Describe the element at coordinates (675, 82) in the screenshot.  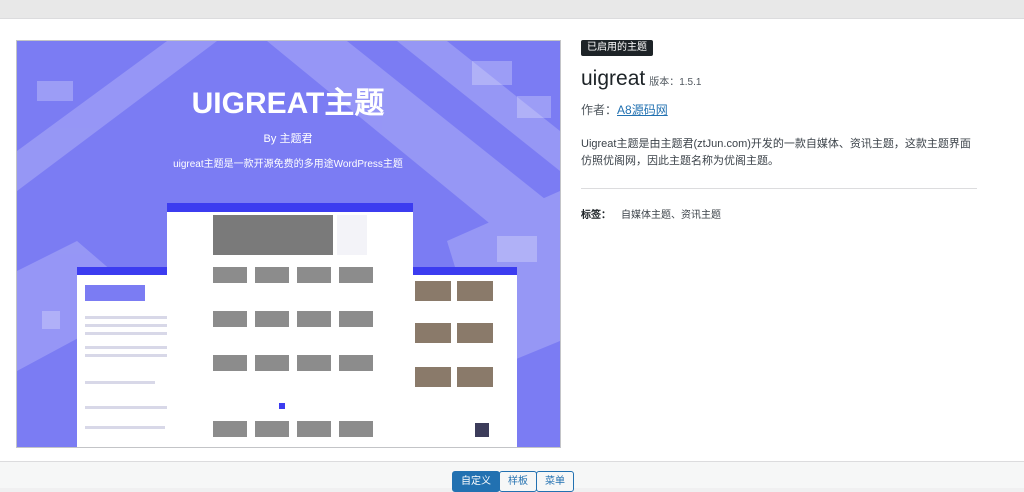
I see `theme-version: 版本：1.5.1` at that location.